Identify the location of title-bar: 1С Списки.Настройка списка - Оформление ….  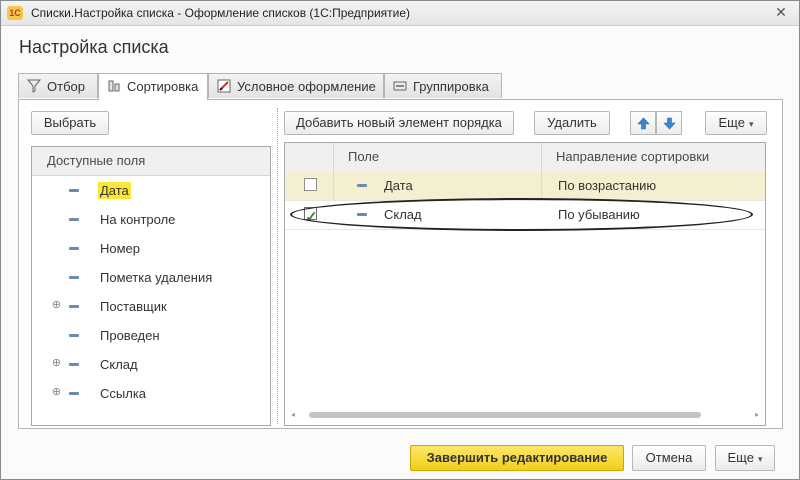
(400, 13).